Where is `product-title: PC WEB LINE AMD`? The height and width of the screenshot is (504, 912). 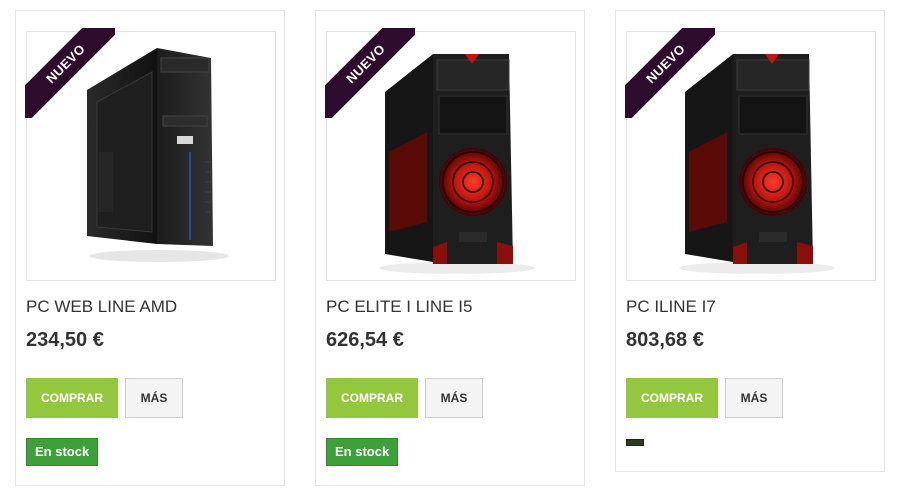
product-title: PC WEB LINE AMD is located at coordinates (101, 307).